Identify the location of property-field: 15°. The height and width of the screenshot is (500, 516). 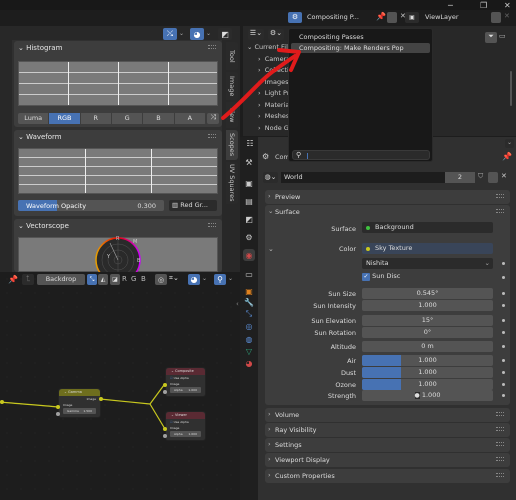
(427, 320).